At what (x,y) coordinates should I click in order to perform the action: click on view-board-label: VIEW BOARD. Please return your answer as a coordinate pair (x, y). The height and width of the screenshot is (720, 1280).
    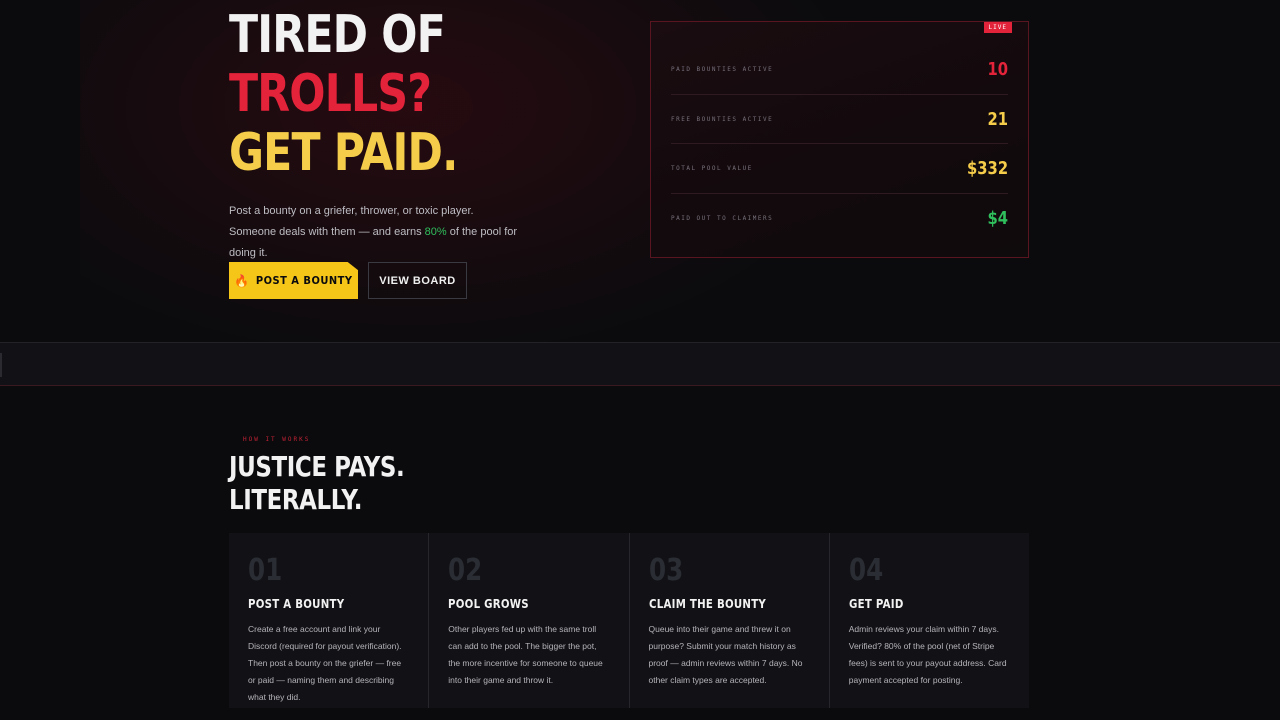
    Looking at the image, I should click on (417, 280).